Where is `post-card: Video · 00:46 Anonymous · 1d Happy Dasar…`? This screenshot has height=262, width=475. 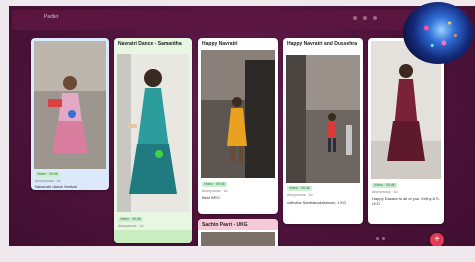
post-card: Video · 00:46 Anonymous · 1d Happy Dasar… is located at coordinates (406, 131).